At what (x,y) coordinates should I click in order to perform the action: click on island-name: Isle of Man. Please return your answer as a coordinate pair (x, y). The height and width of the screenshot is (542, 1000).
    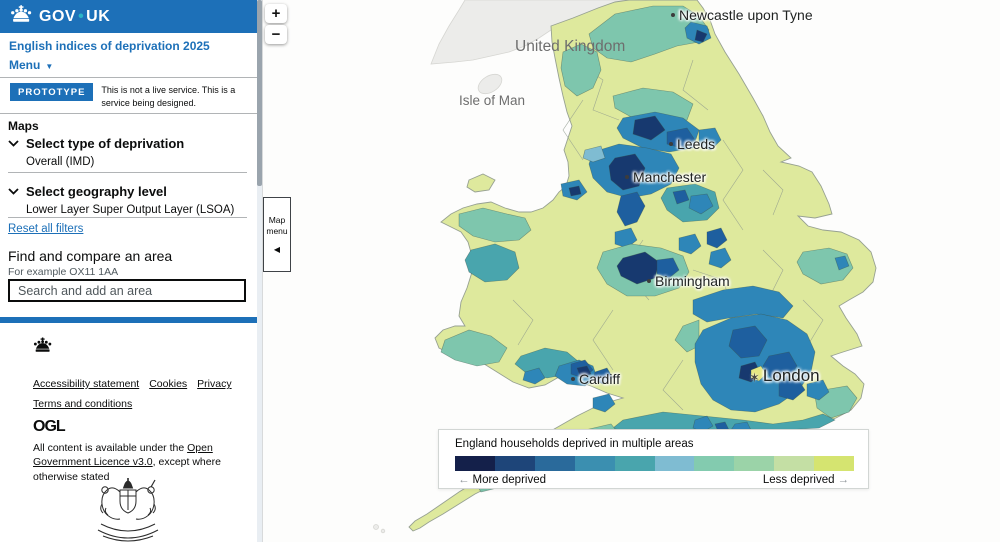
    Looking at the image, I should click on (492, 100).